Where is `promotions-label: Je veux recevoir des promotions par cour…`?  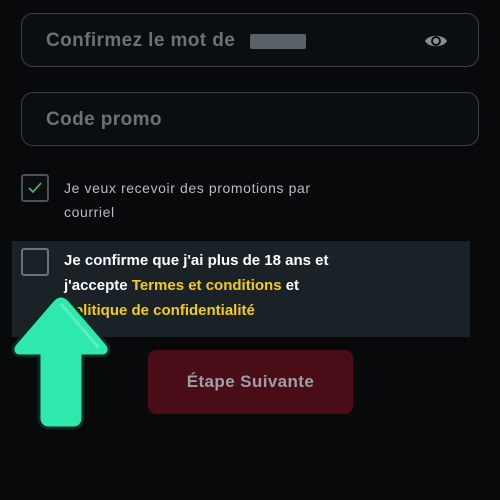
promotions-label: Je veux recevoir des promotions par cour… is located at coordinates (187, 200).